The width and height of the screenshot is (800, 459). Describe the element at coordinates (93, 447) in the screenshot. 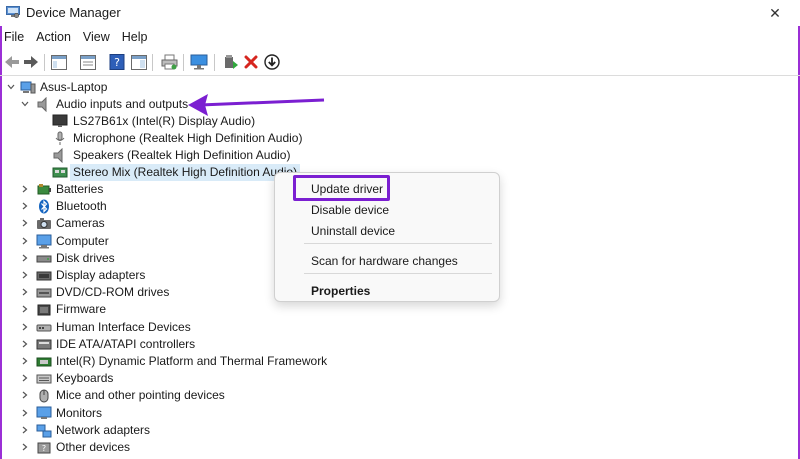

I see `tree-category-label: Other devices` at that location.